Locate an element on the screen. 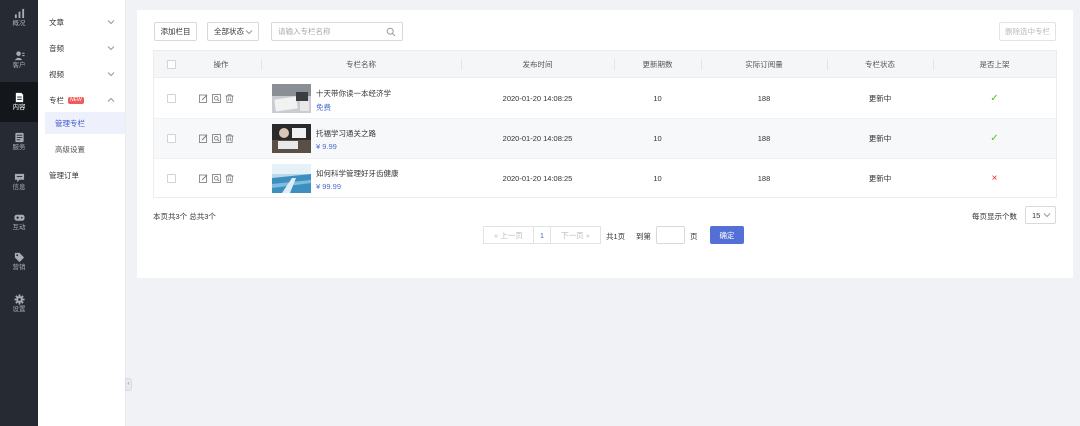 The height and width of the screenshot is (426, 1080). submenu-item-advanced-settings: 高级设置 is located at coordinates (85, 149).